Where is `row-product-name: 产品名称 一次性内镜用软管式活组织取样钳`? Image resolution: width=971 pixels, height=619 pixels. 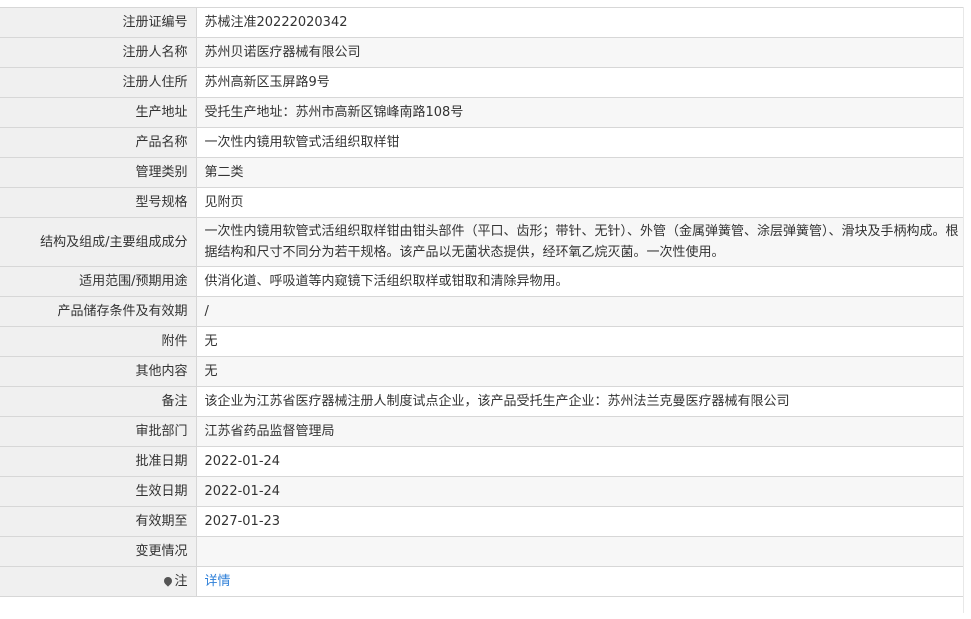 row-product-name: 产品名称 一次性内镜用软管式活组织取样钳 is located at coordinates (481, 142).